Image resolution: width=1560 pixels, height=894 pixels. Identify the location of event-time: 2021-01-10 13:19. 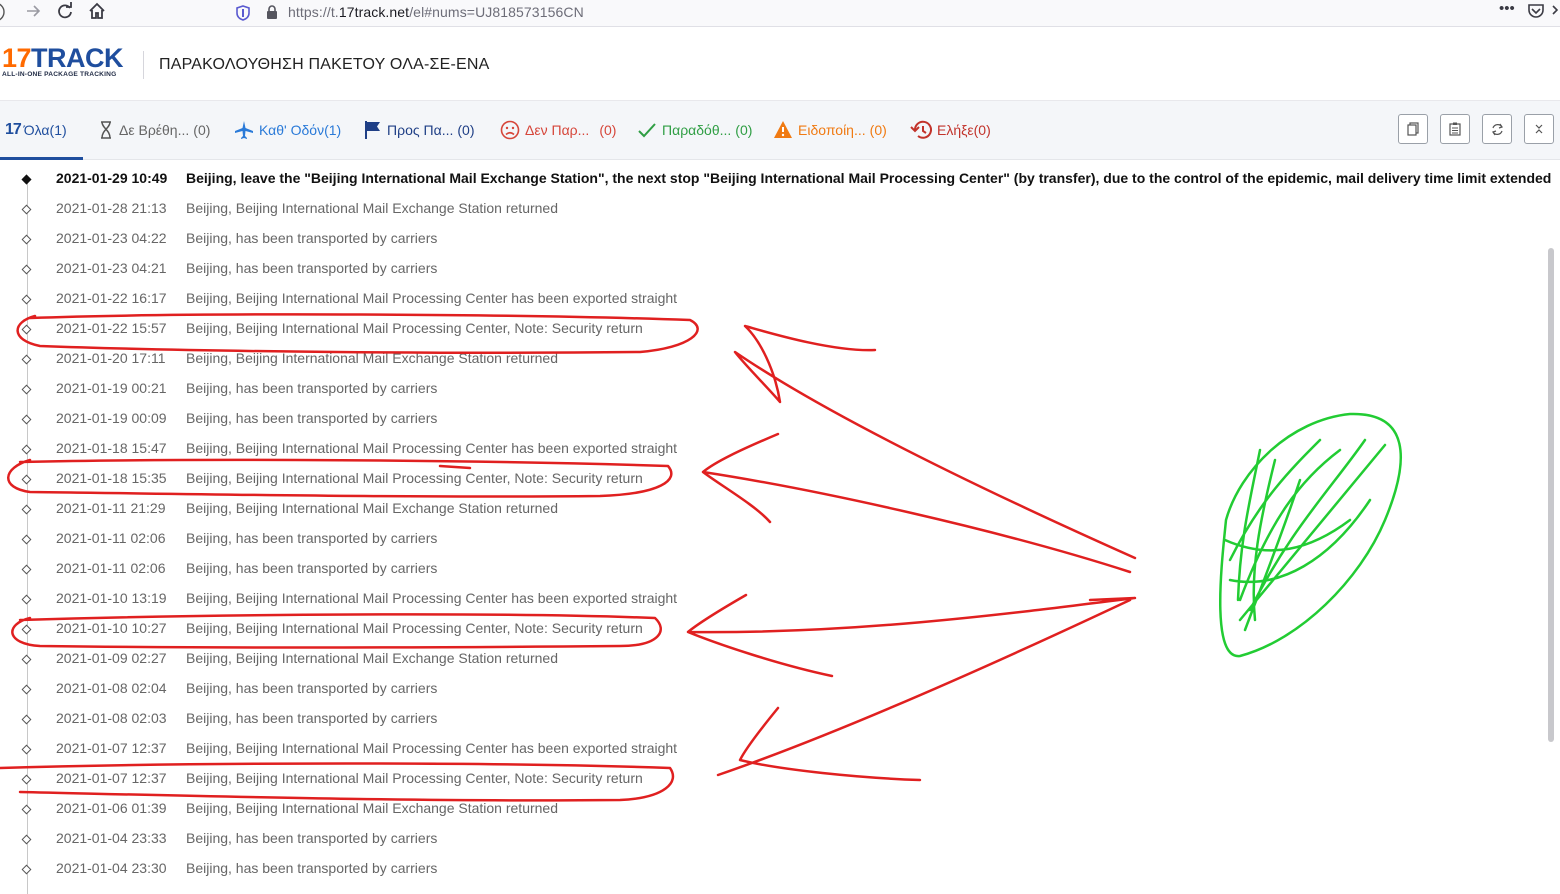
(111, 598).